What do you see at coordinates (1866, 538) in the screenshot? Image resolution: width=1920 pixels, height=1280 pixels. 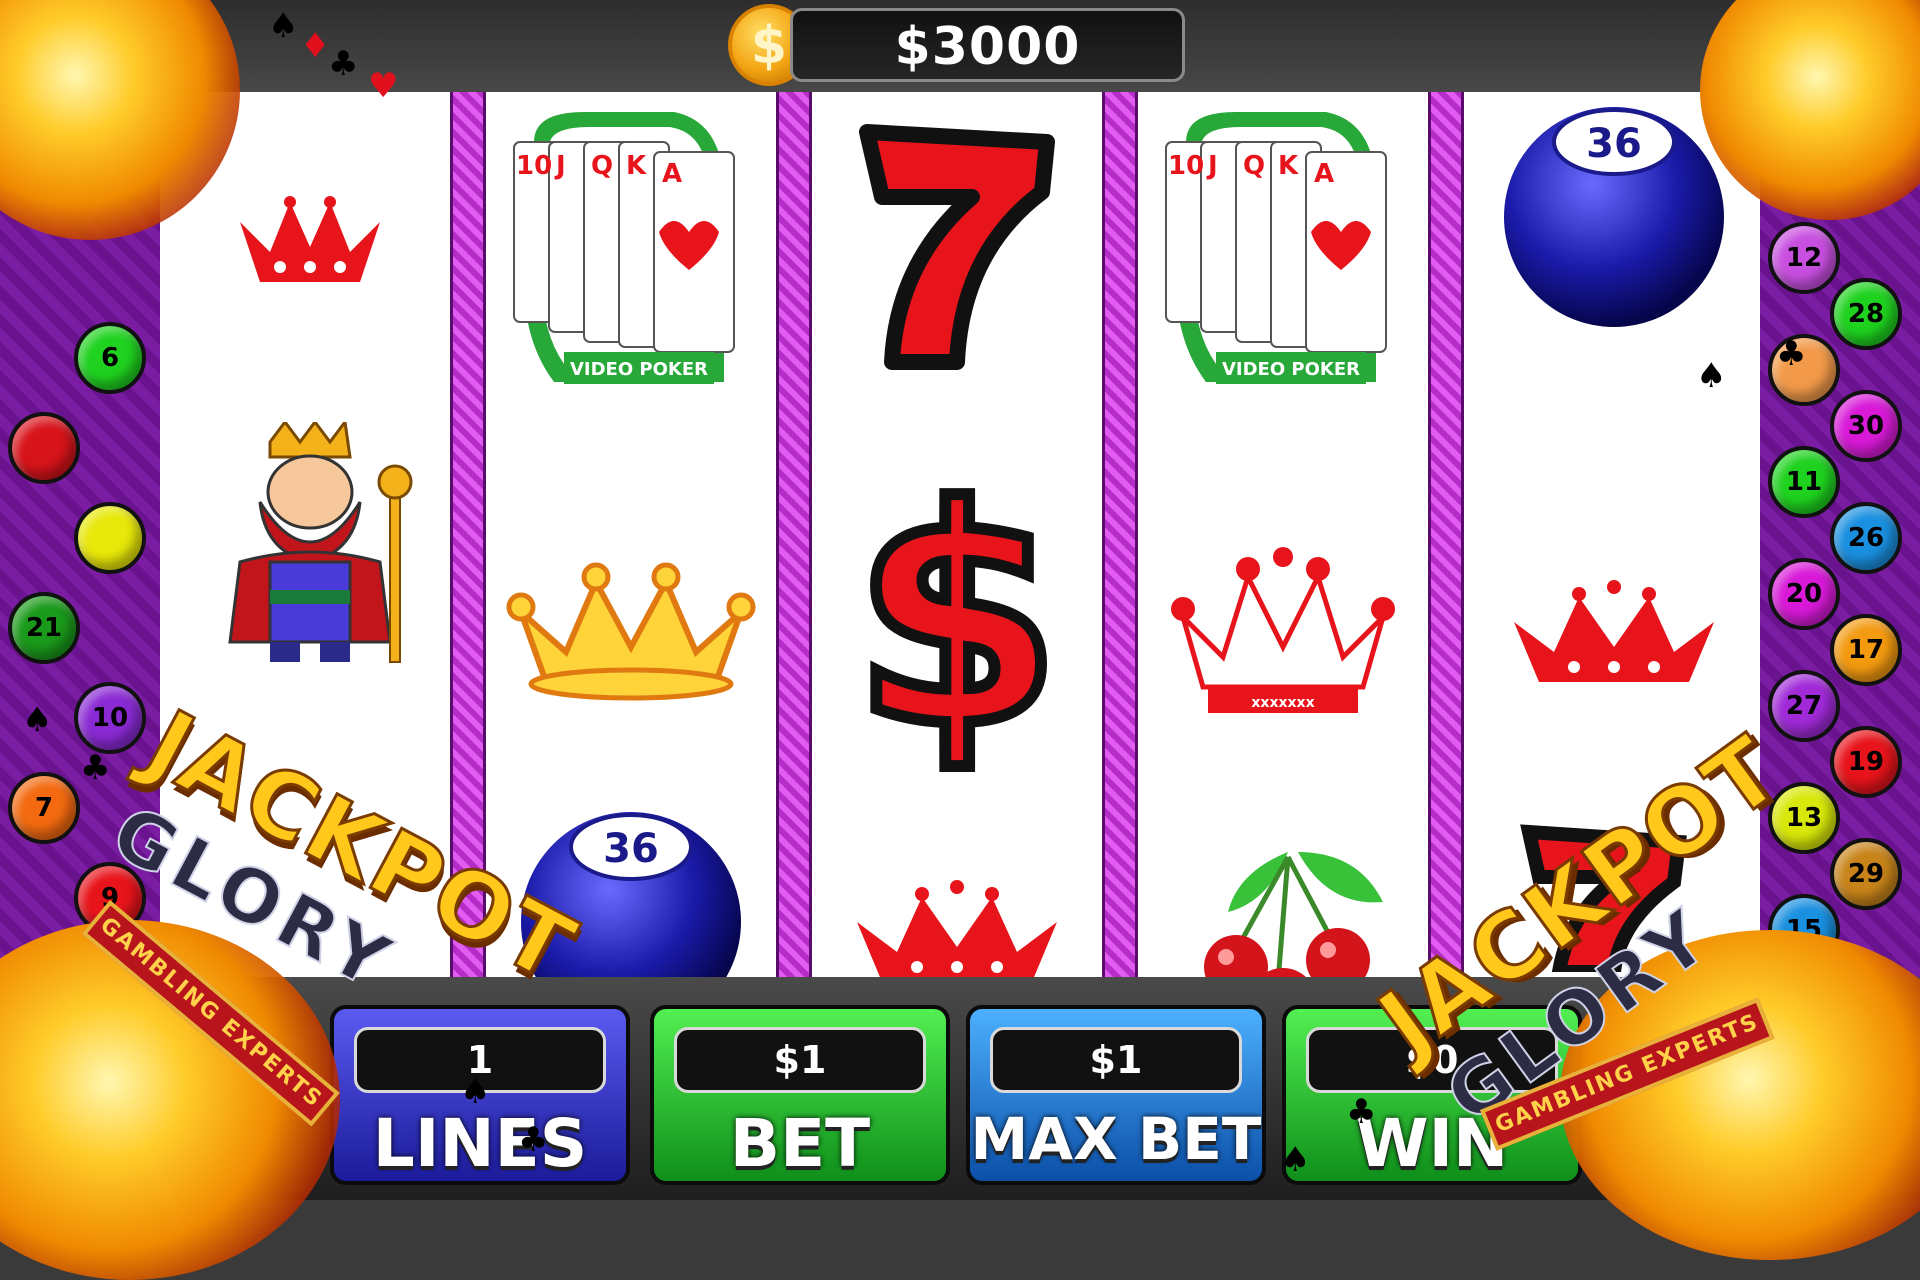 I see `number-ball: 26` at bounding box center [1866, 538].